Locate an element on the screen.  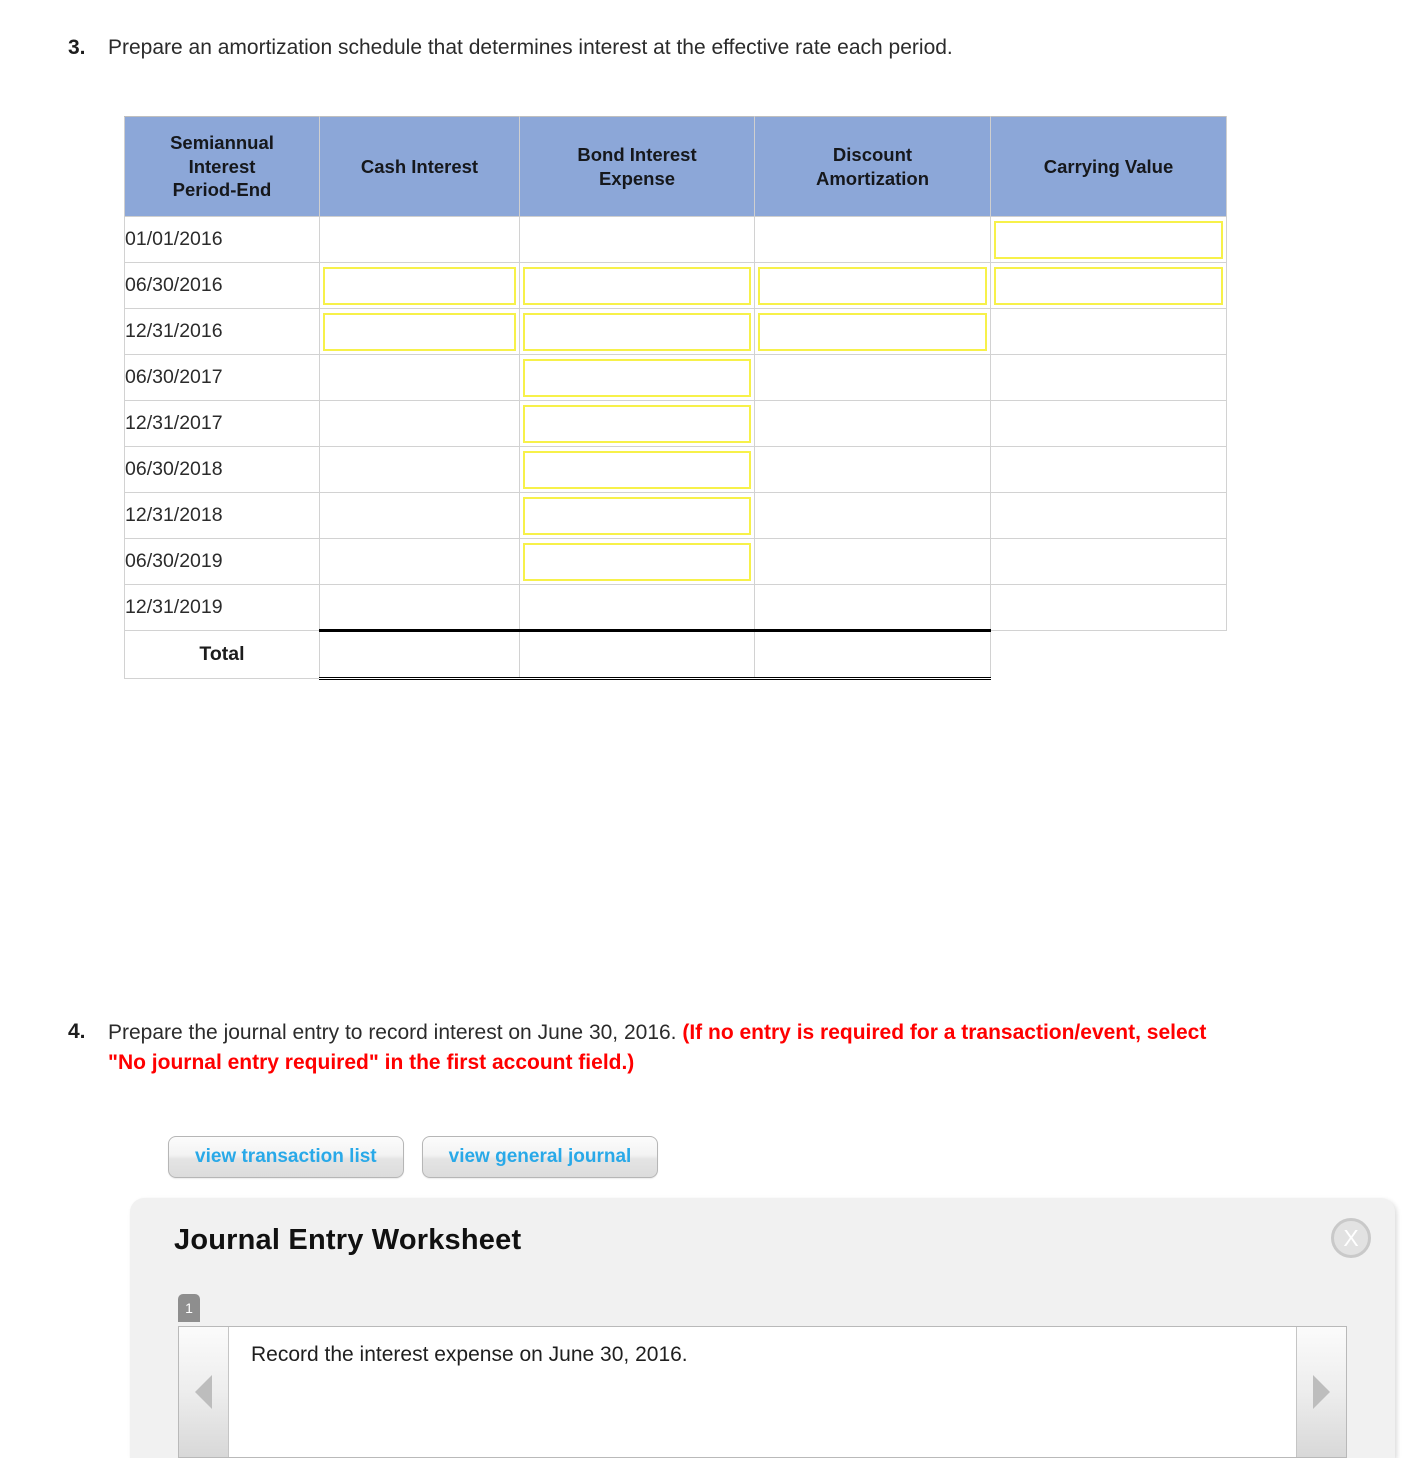
header-line: Carrying Value is located at coordinates (1108, 166).